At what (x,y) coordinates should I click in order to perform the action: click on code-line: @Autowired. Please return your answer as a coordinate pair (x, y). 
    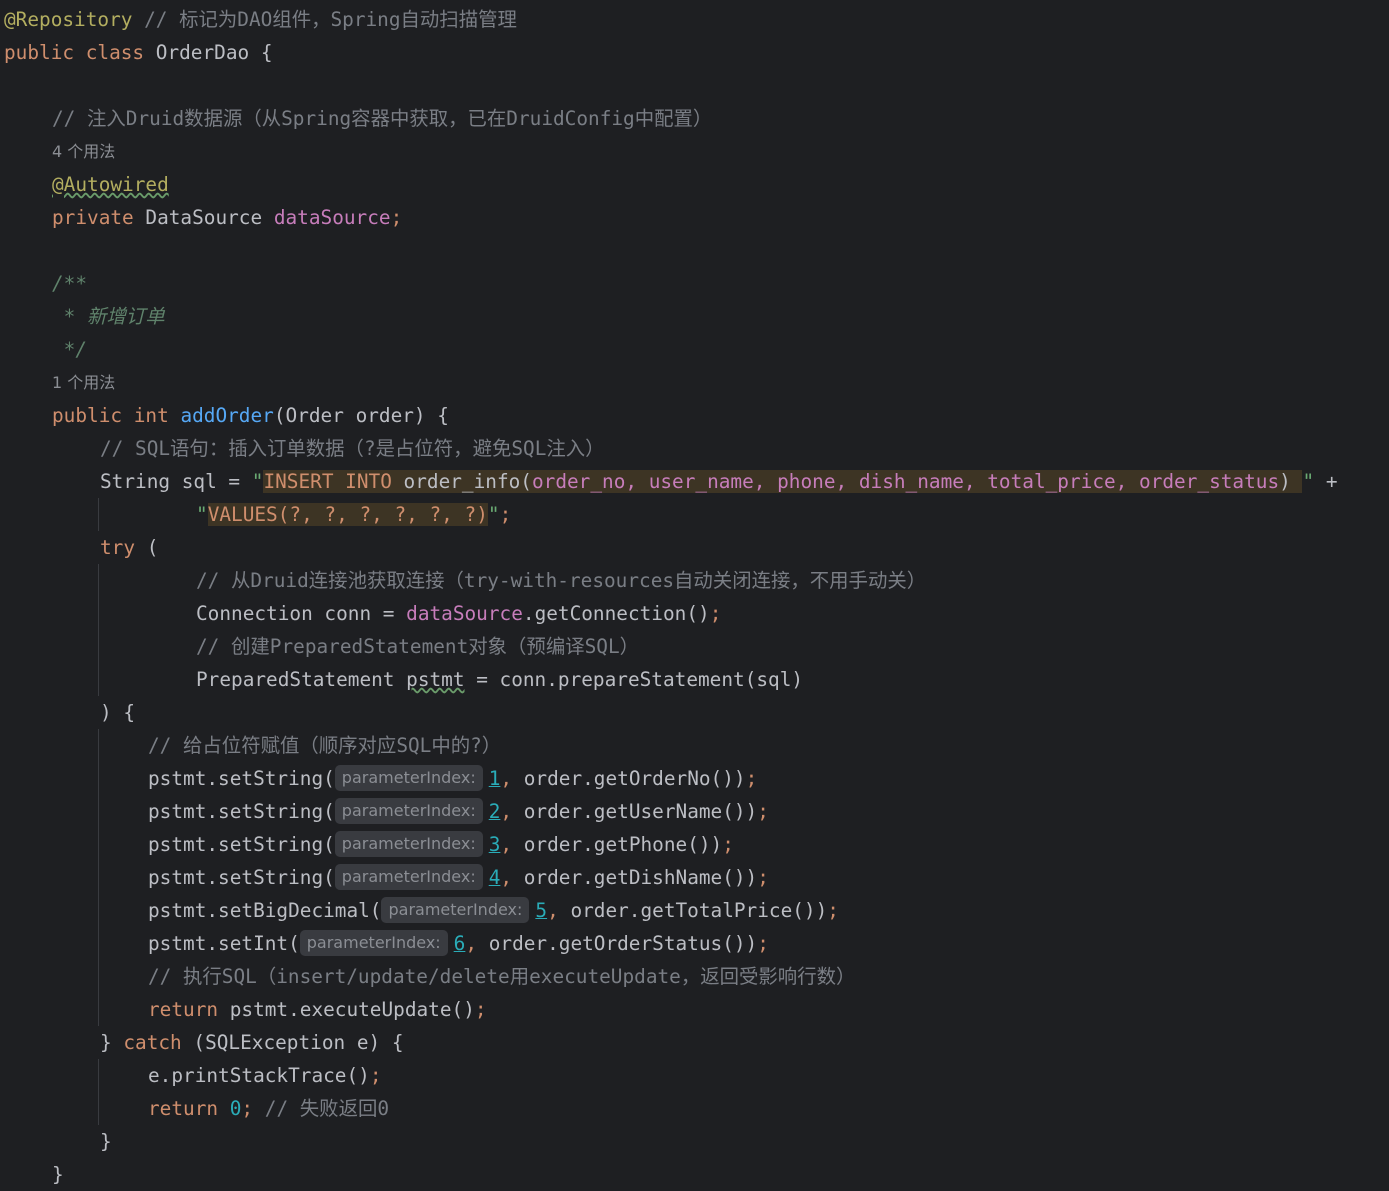
    Looking at the image, I should click on (110, 184).